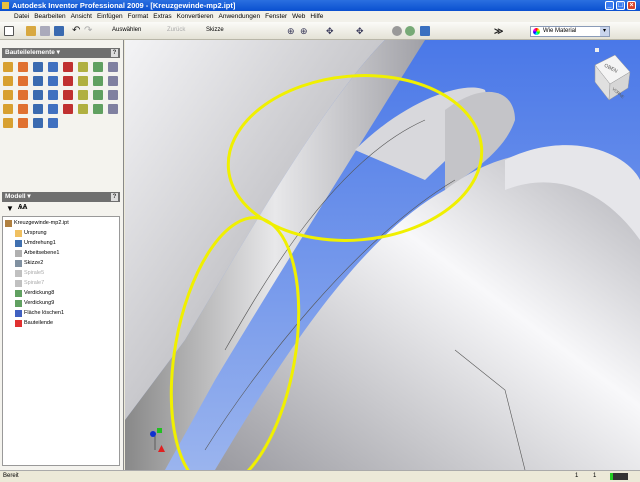 The image size is (640, 482). I want to click on select-label: Auswählen, so click(127, 30).